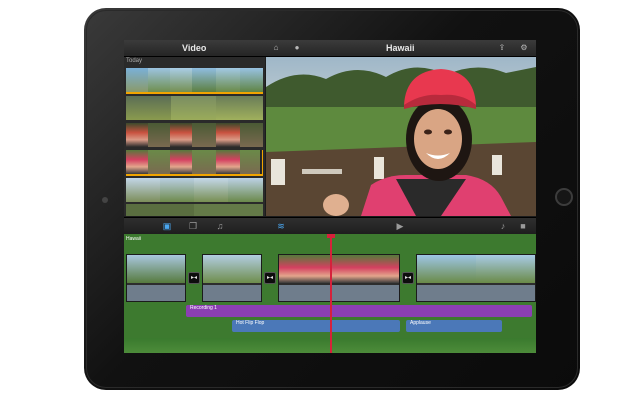 This screenshot has height=400, width=620. What do you see at coordinates (220, 226) in the screenshot?
I see `music-note-icon: ♫` at bounding box center [220, 226].